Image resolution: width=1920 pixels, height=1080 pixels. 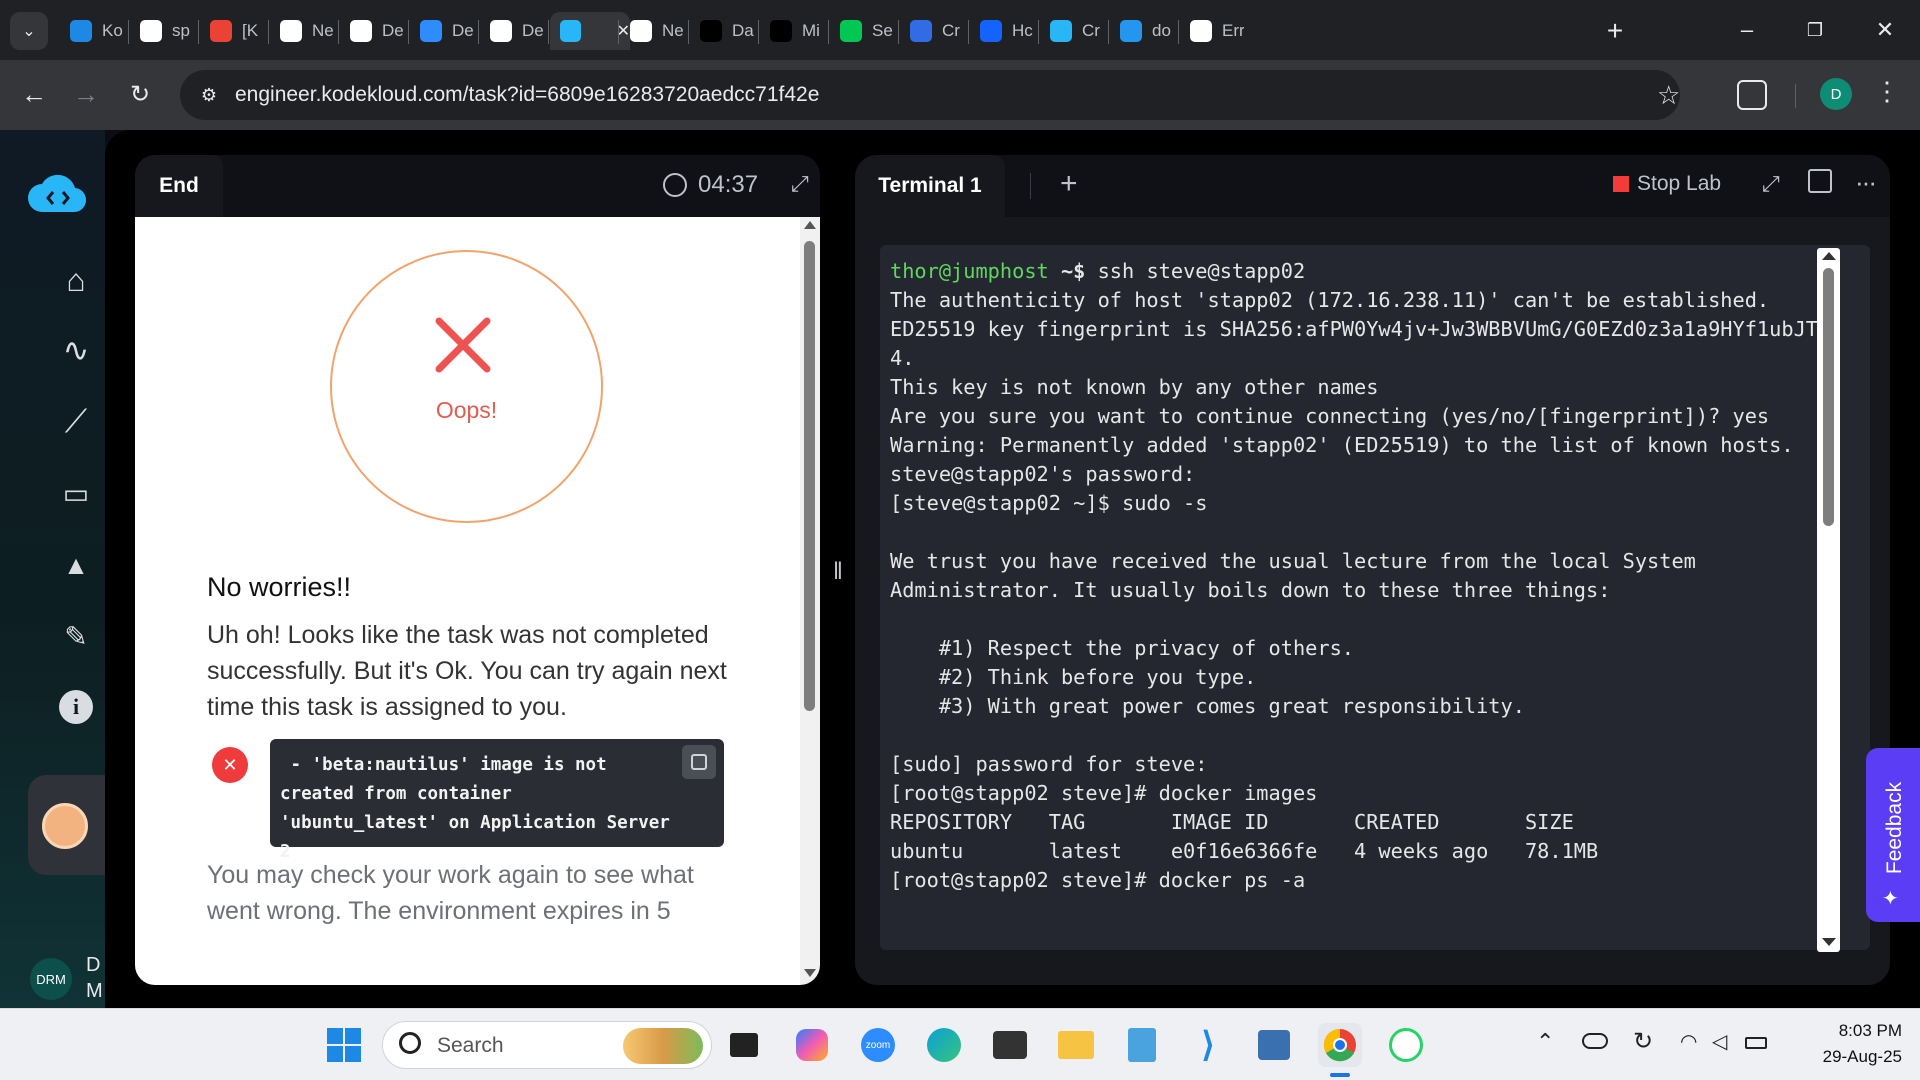 I want to click on snipping-tool-icon, so click(x=1010, y=1045).